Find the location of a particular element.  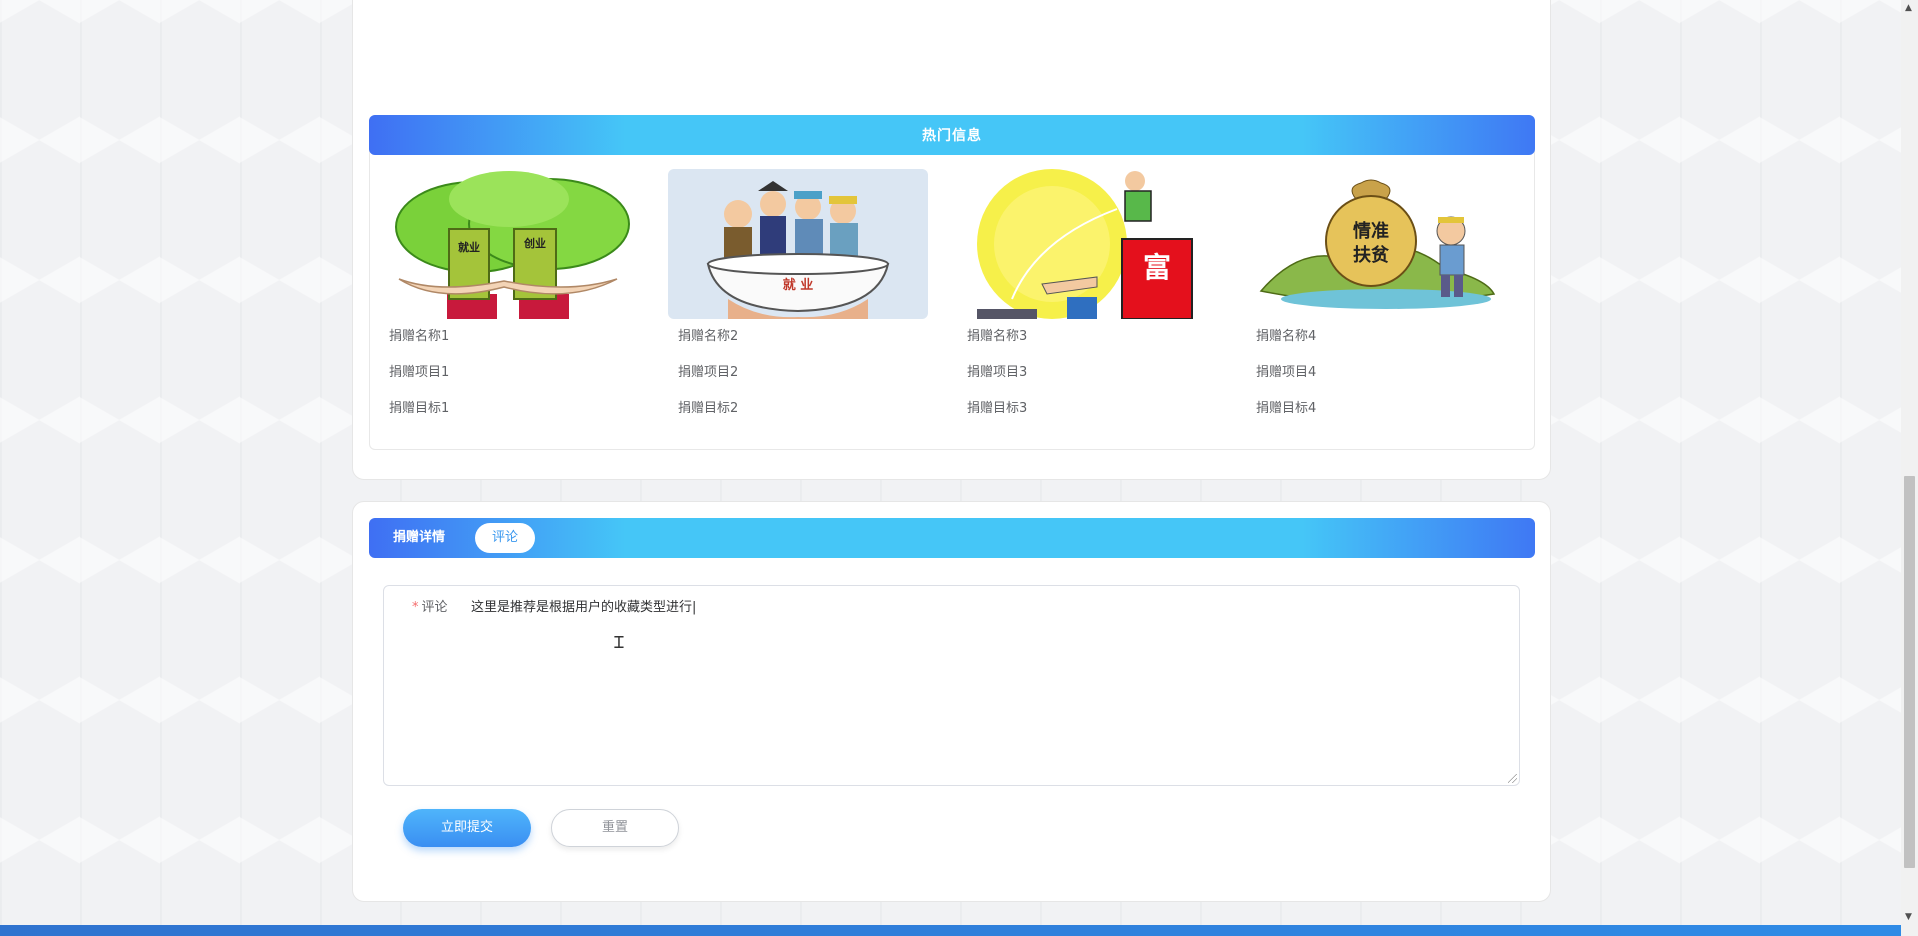

comment-label-text: 评论 is located at coordinates (434, 607).